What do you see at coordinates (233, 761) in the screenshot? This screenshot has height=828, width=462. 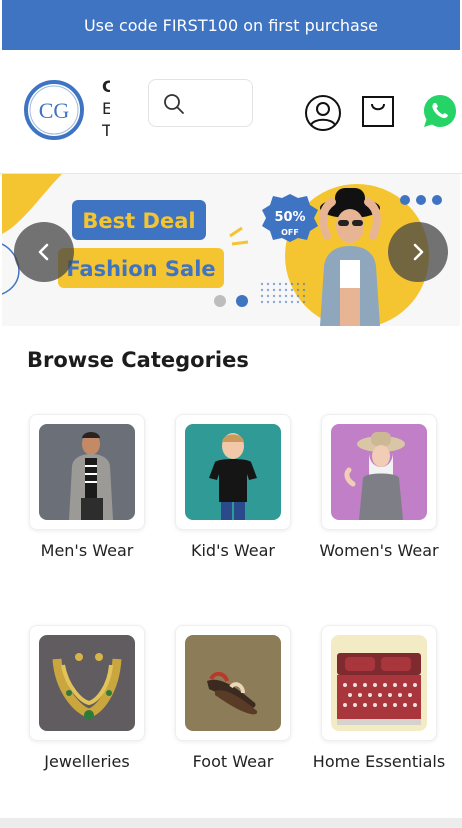 I see `category-label: Foot Wear` at bounding box center [233, 761].